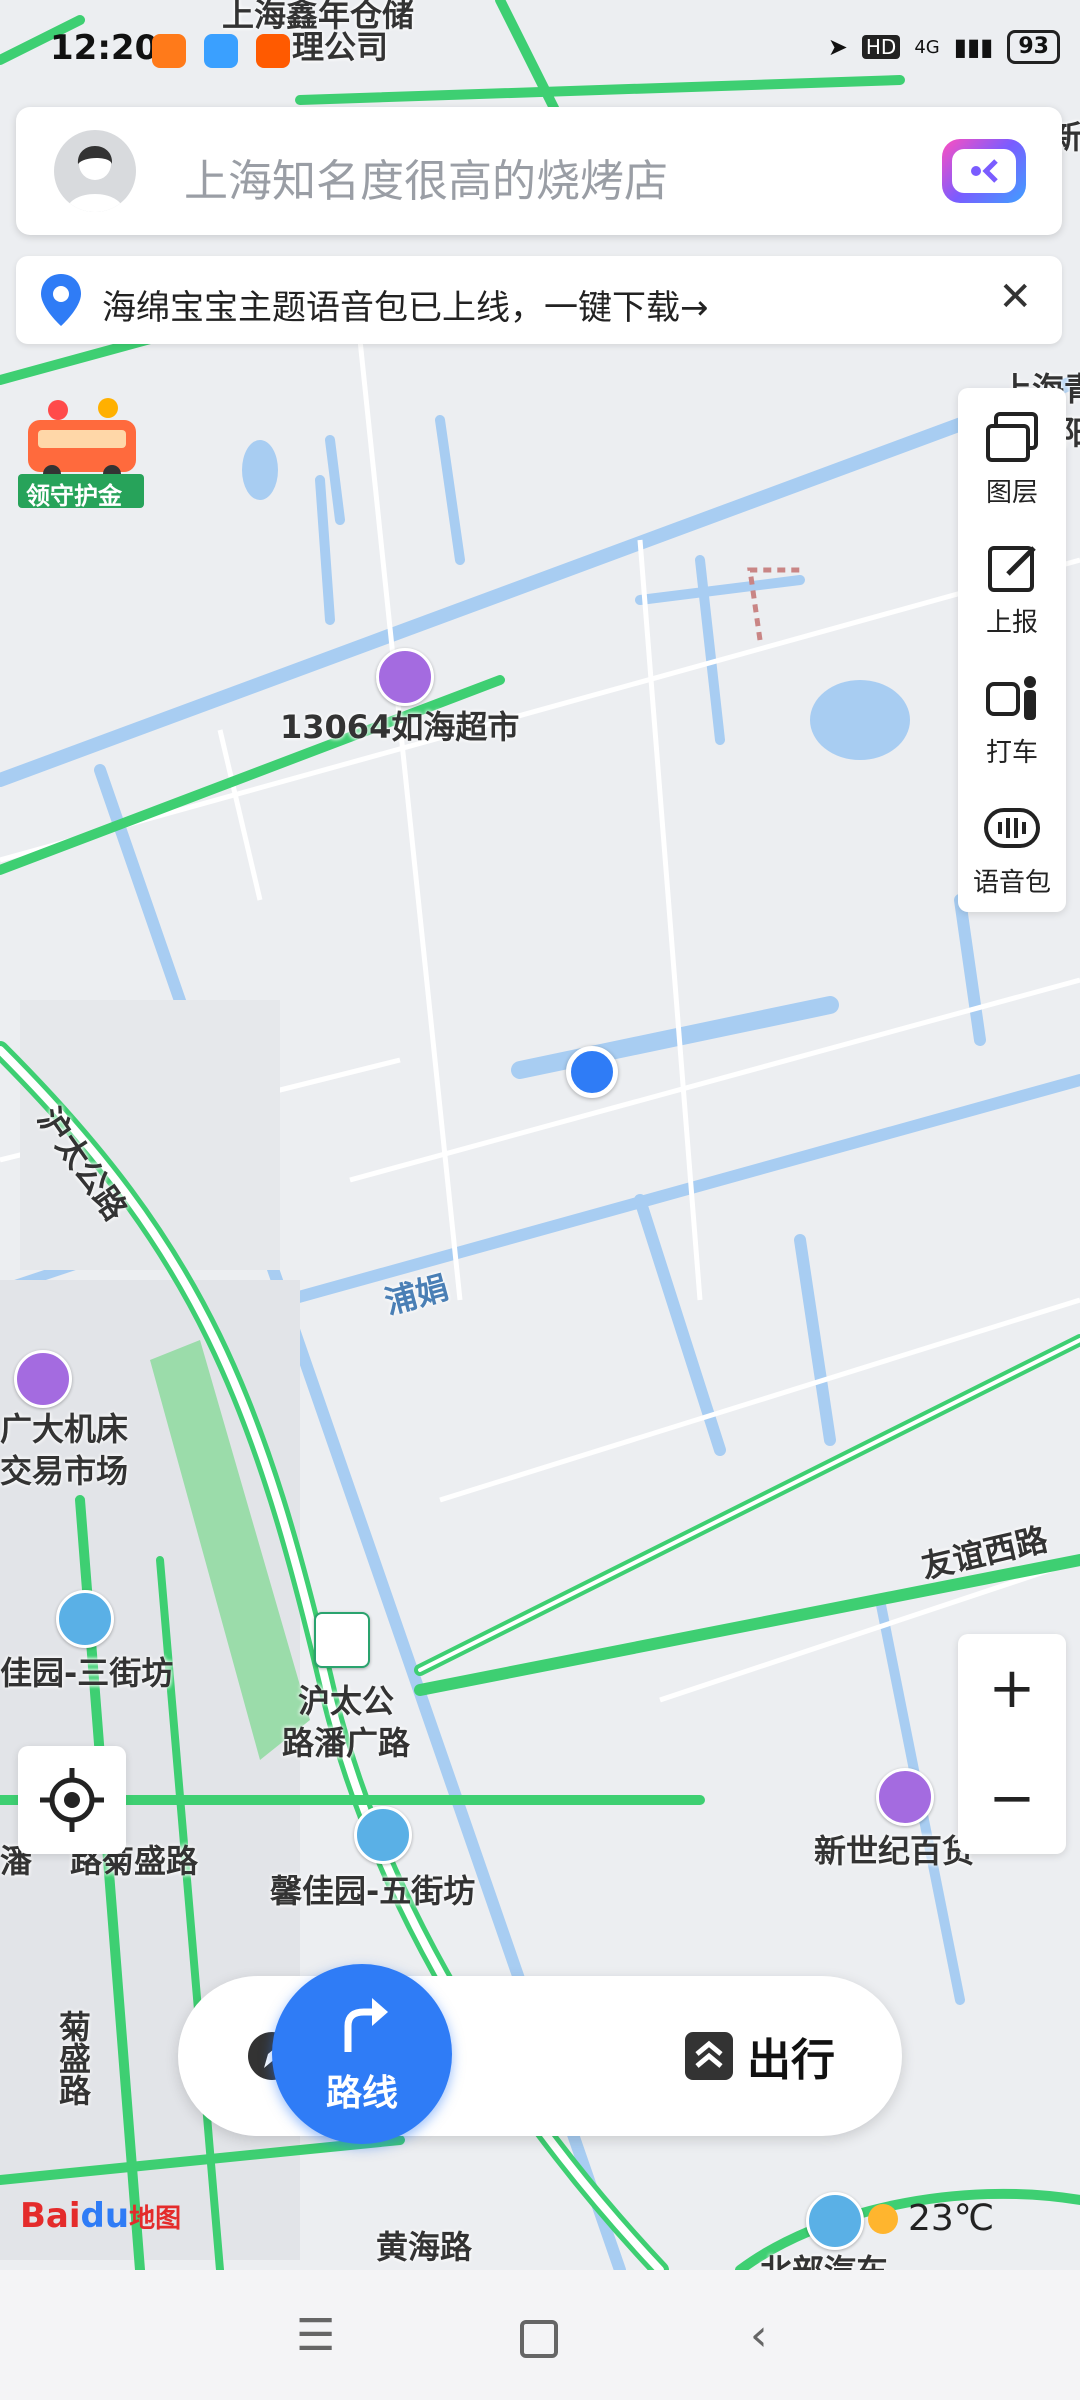 This screenshot has height=2400, width=1080. What do you see at coordinates (1011, 623) in the screenshot?
I see `report-label: 上报` at bounding box center [1011, 623].